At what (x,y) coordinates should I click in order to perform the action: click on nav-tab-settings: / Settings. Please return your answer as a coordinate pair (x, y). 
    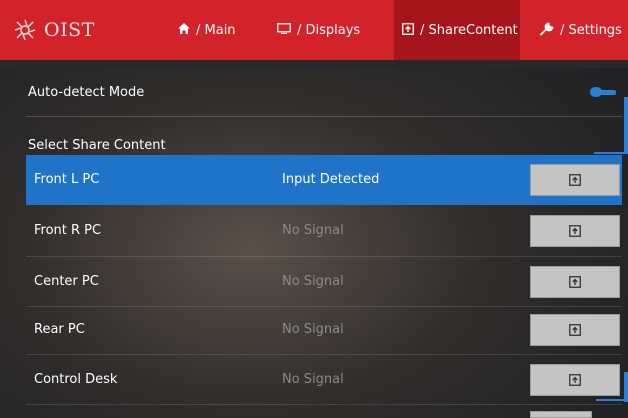
    Looking at the image, I should click on (584, 30).